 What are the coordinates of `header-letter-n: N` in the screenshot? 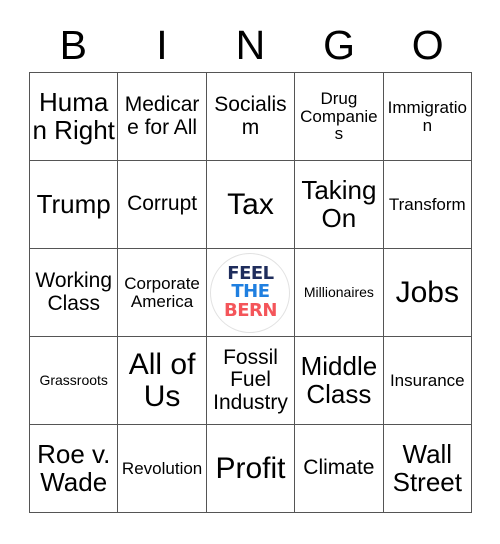 It's located at (250, 45).